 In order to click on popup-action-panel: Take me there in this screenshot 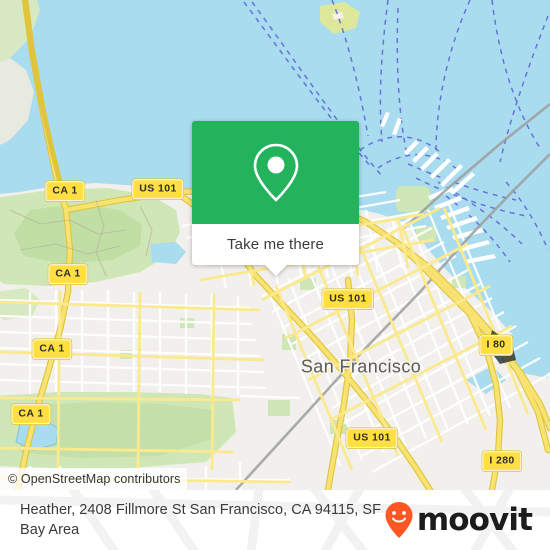, I will do `click(275, 244)`.